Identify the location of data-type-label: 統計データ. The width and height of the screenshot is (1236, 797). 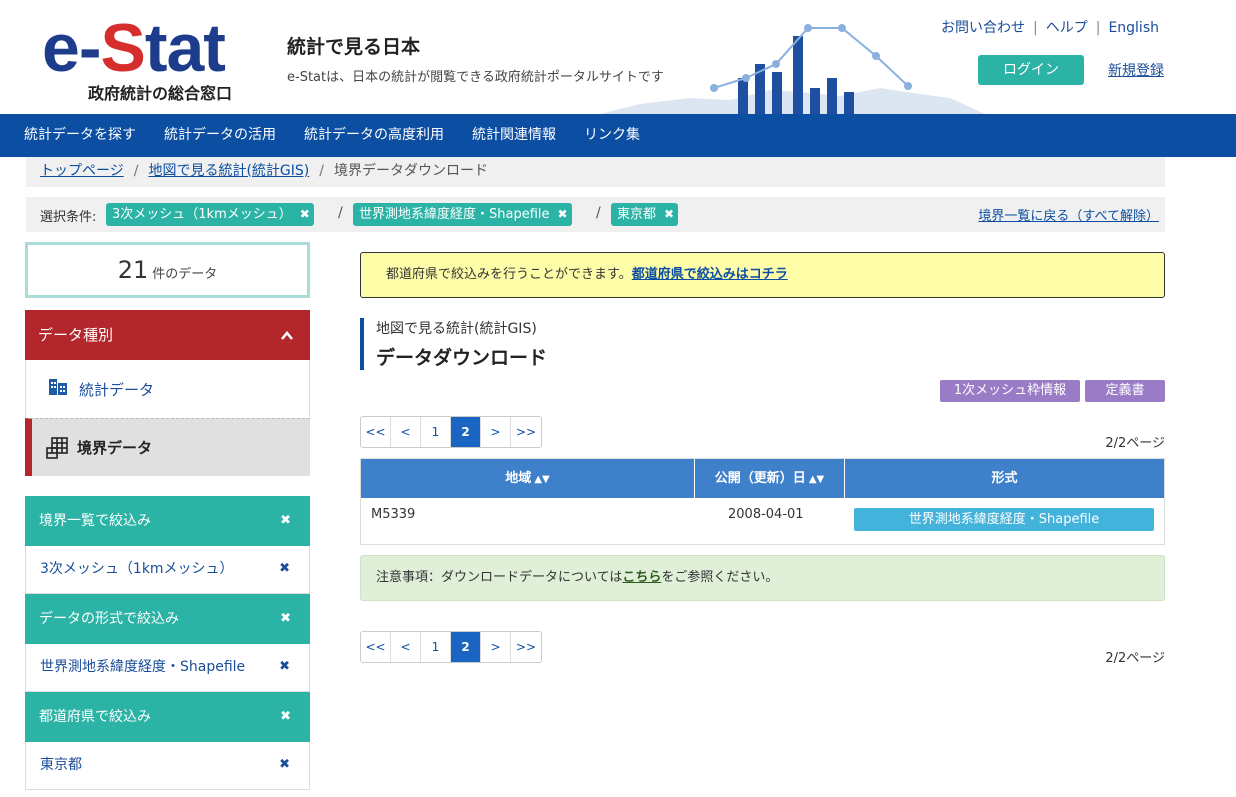
(117, 390).